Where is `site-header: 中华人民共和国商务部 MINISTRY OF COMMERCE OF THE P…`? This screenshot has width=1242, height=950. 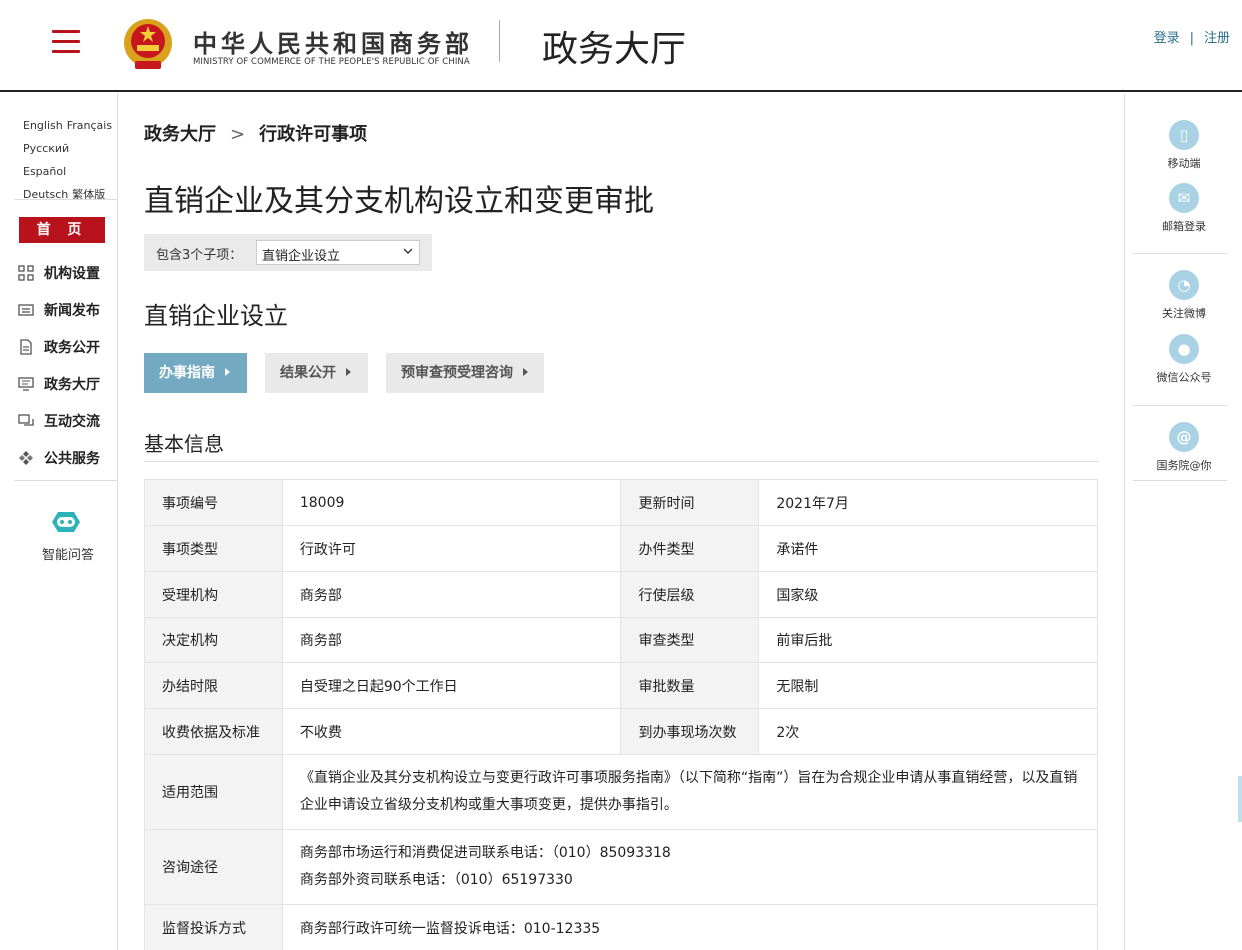
site-header: 中华人民共和国商务部 MINISTRY OF COMMERCE OF THE P… is located at coordinates (621, 46).